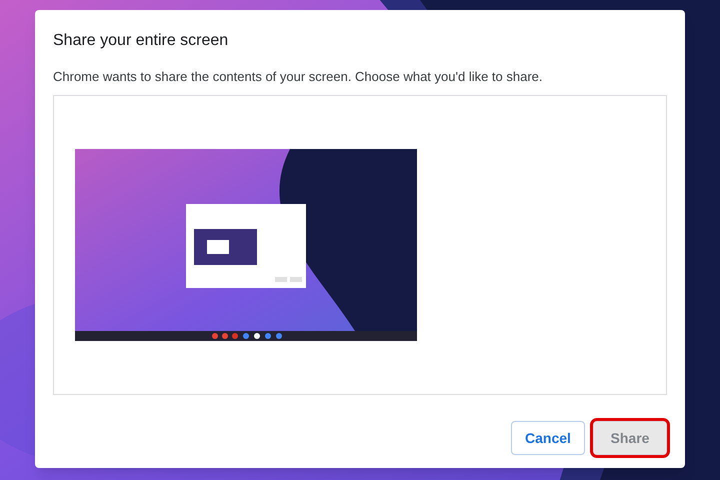  I want to click on dialog-title: Share your entire screen, so click(141, 41).